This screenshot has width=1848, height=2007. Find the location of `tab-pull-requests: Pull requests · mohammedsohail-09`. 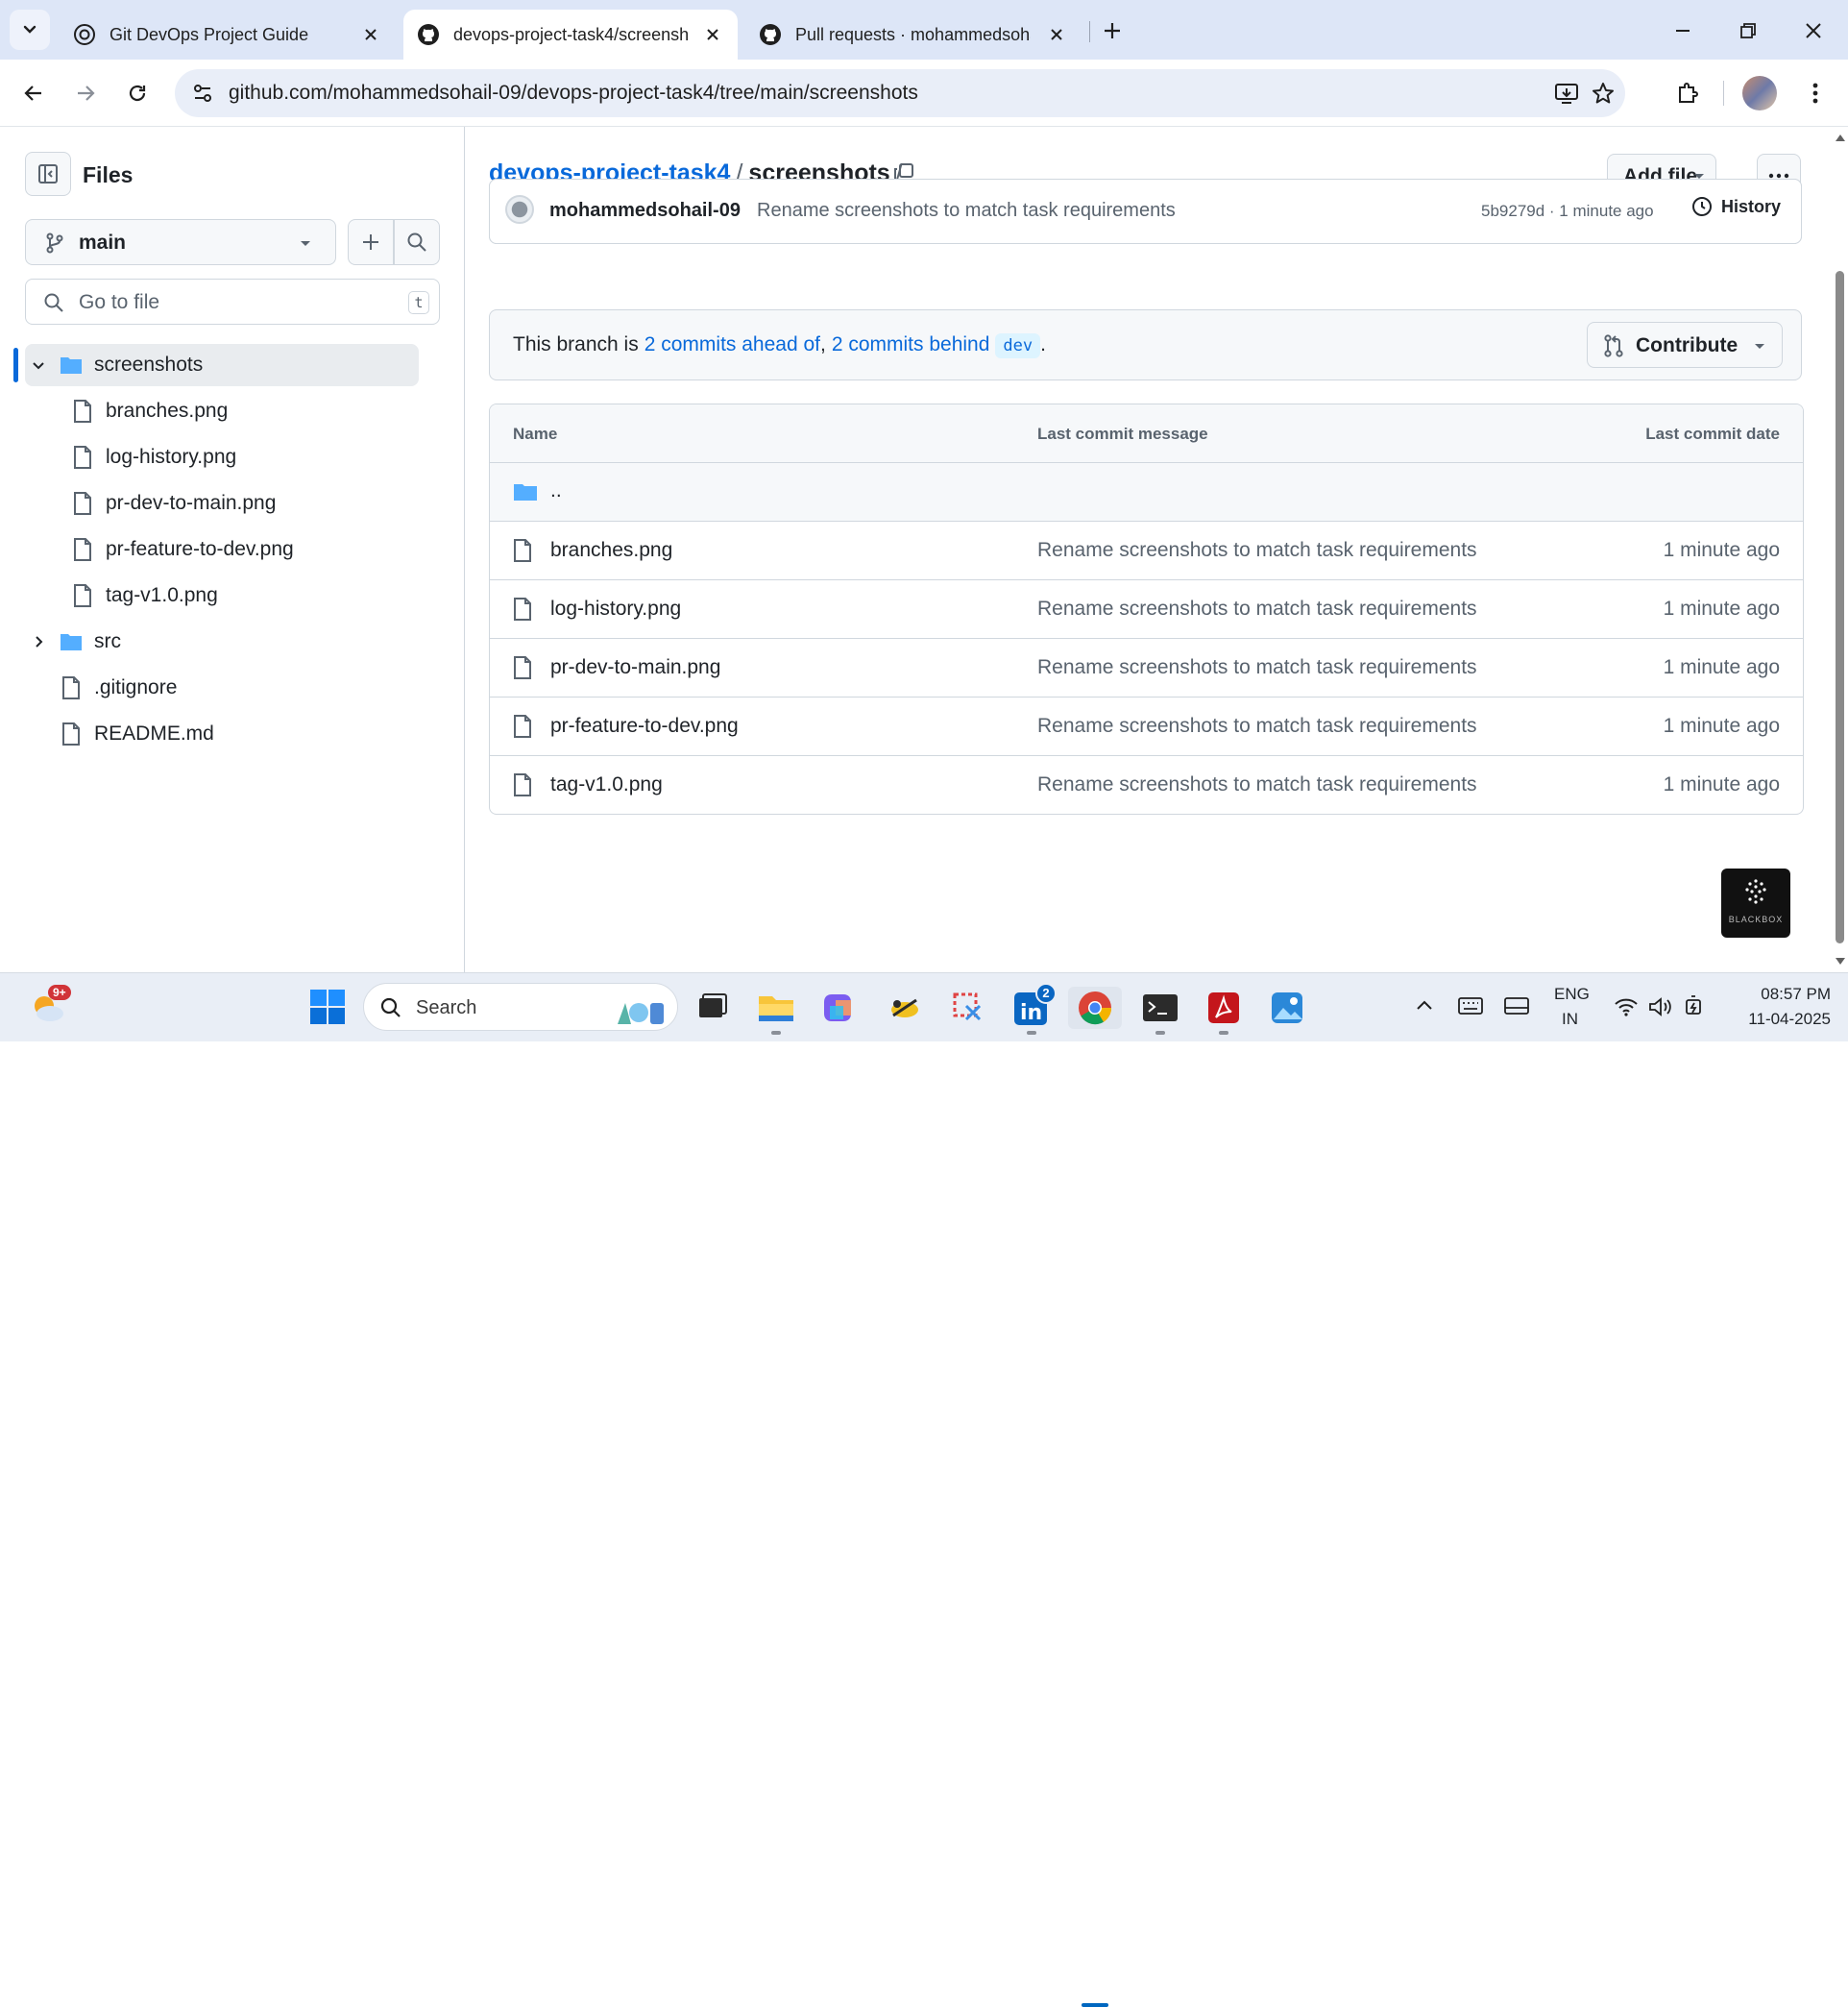

tab-pull-requests: Pull requests · mohammedsohail-09 is located at coordinates (914, 35).